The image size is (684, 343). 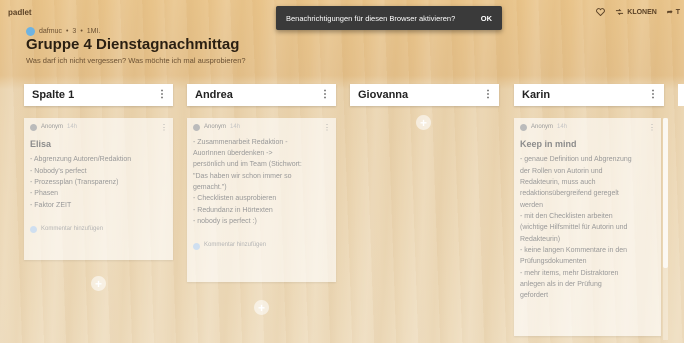 I want to click on more-button: ➦ T, so click(x=673, y=12).